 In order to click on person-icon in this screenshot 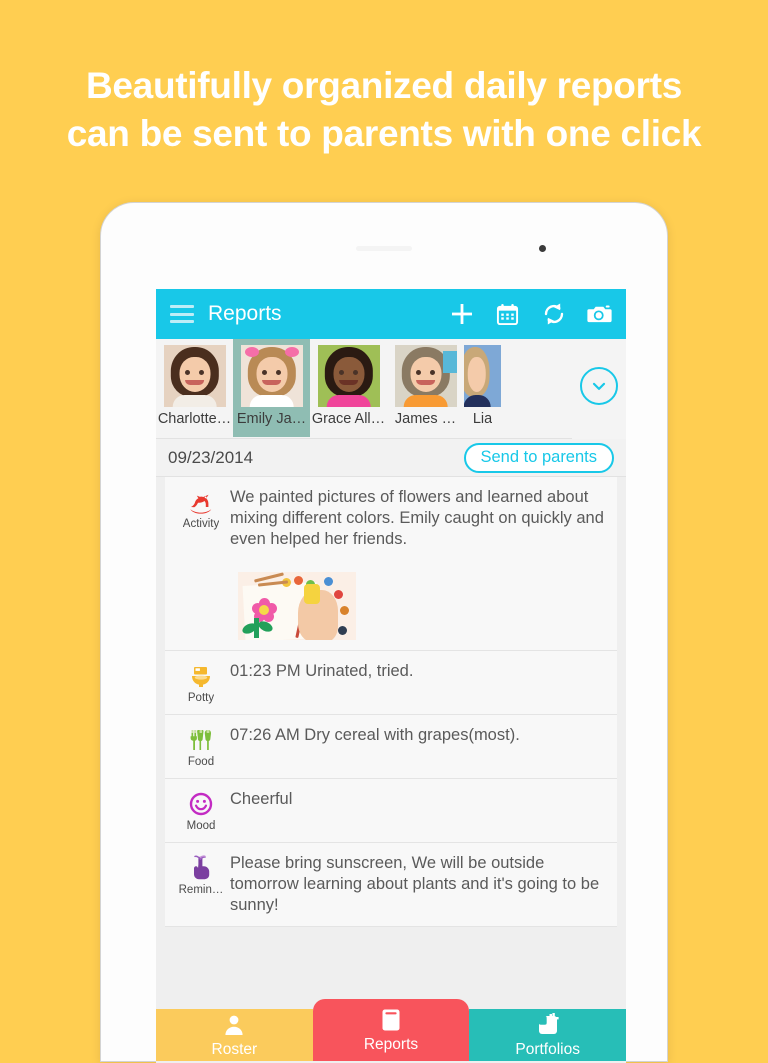, I will do `click(234, 1025)`.